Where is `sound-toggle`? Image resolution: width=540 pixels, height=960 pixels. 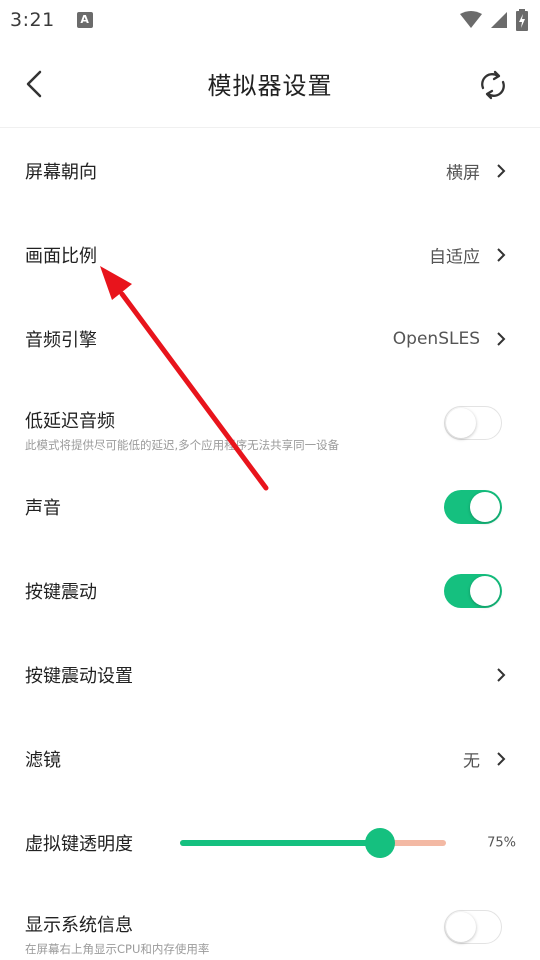 sound-toggle is located at coordinates (473, 507).